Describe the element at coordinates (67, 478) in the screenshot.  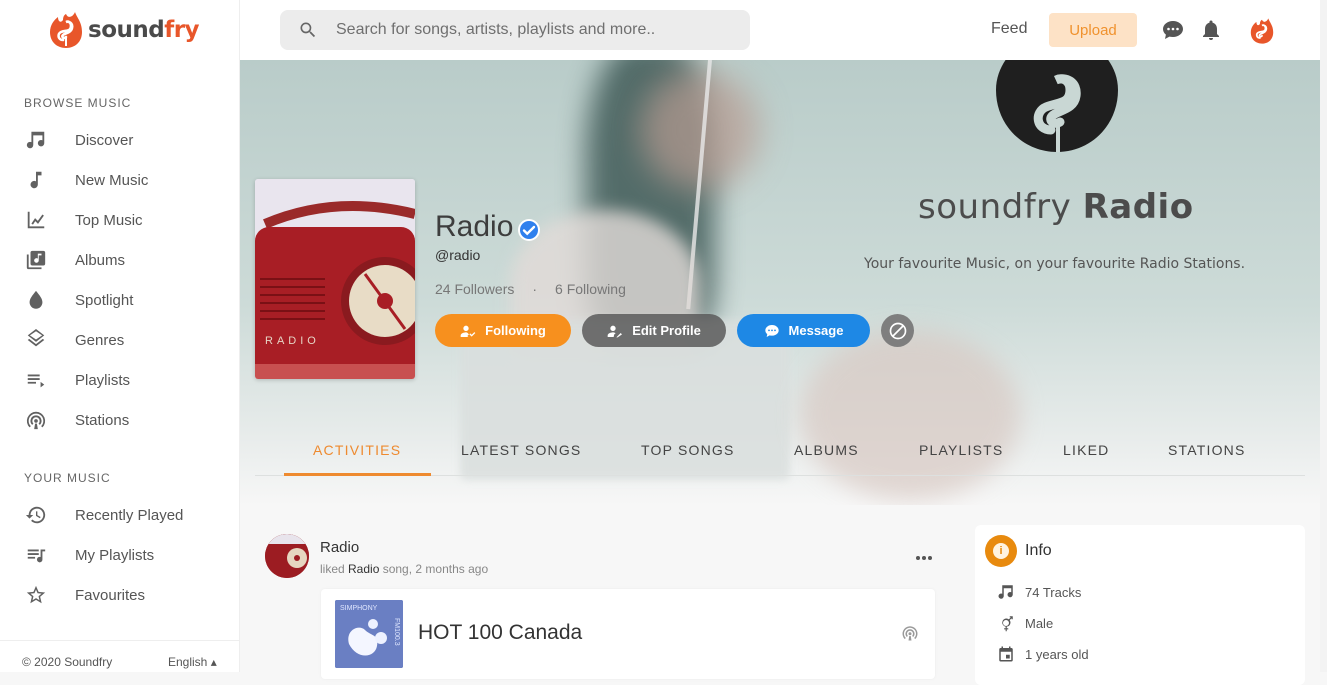
I see `your-music-heading: YOUR MUSIC` at that location.